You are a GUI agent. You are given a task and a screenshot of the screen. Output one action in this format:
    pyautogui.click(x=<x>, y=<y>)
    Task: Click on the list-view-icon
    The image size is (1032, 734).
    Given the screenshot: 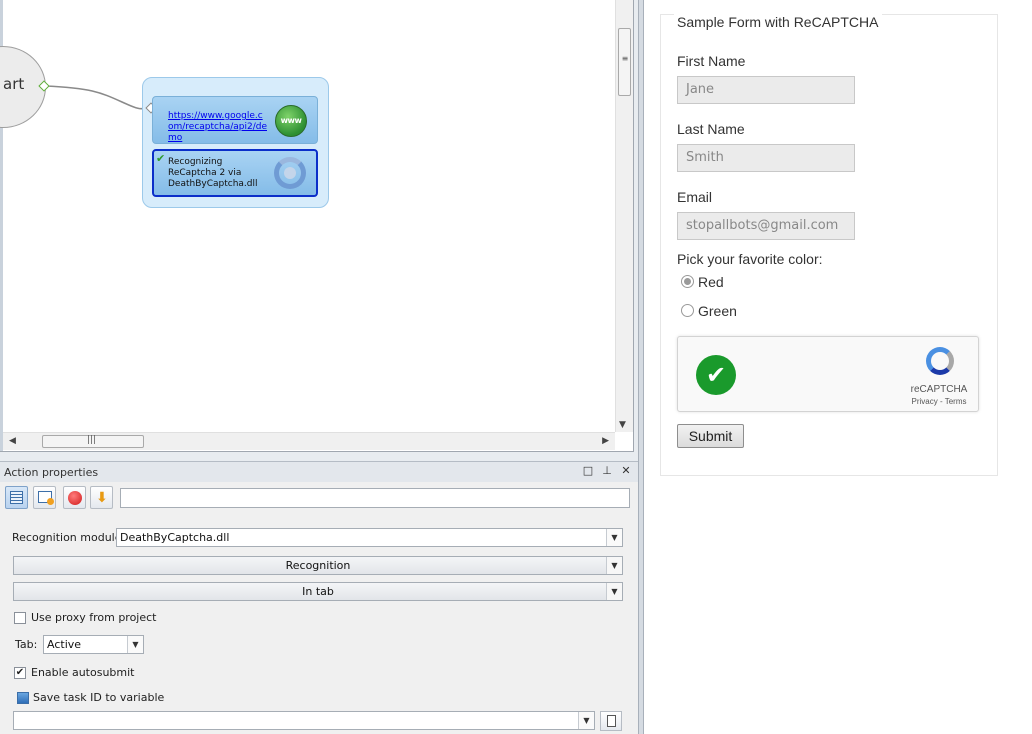 What is the action you would take?
    pyautogui.click(x=16, y=497)
    